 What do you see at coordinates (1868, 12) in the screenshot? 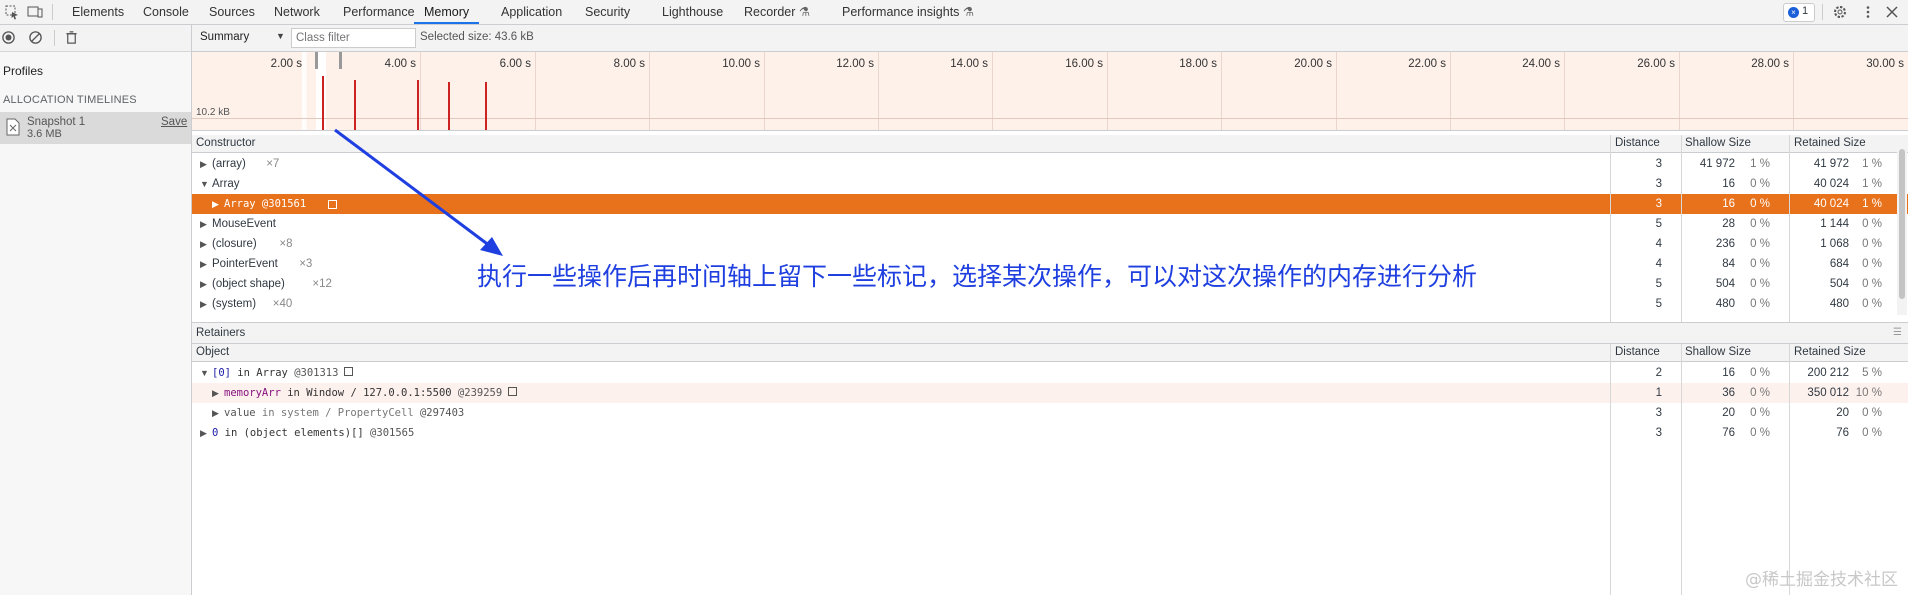
I see `more-options-icon` at bounding box center [1868, 12].